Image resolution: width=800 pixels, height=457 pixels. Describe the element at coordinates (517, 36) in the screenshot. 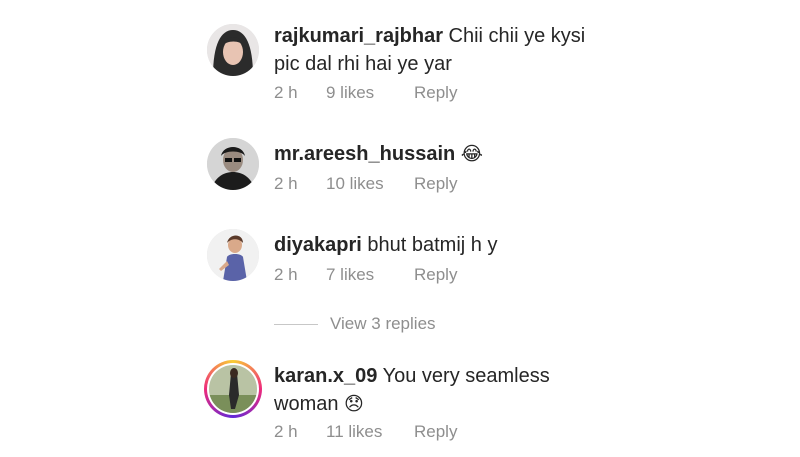

I see `comment-body: Chii chii ye kysi` at that location.